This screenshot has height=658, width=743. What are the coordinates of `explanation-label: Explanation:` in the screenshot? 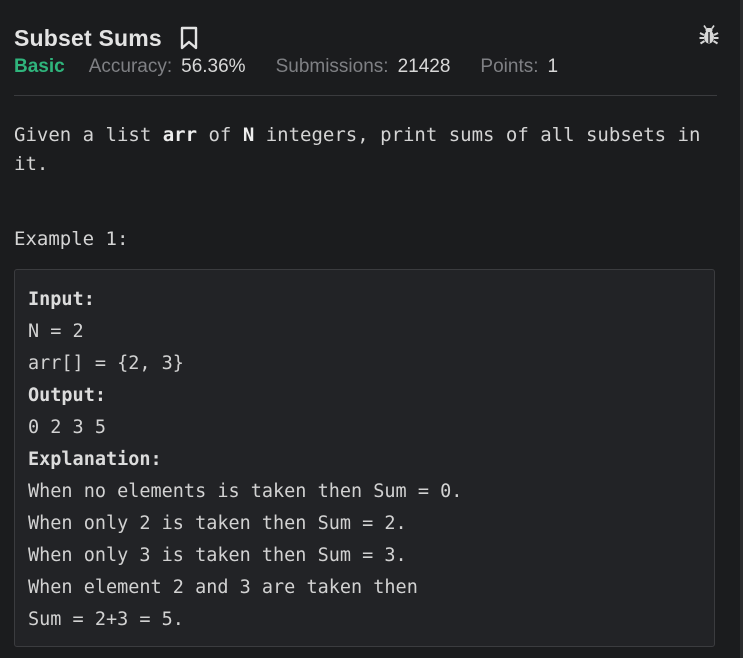 It's located at (95, 459).